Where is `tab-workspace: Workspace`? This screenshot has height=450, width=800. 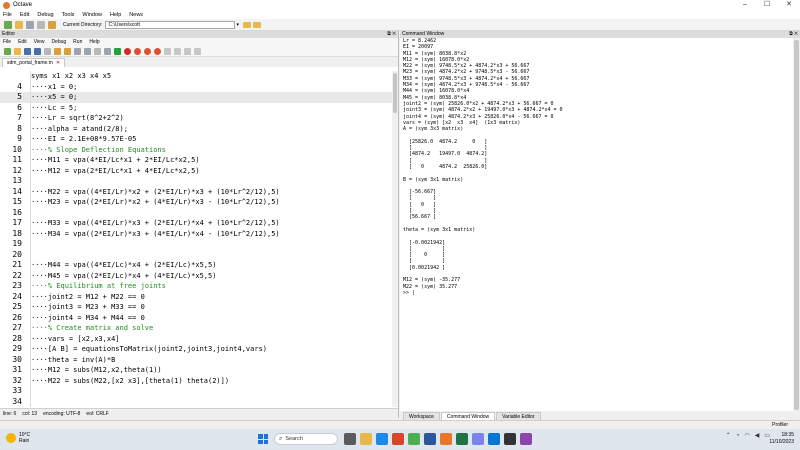
tab-workspace: Workspace is located at coordinates (421, 416).